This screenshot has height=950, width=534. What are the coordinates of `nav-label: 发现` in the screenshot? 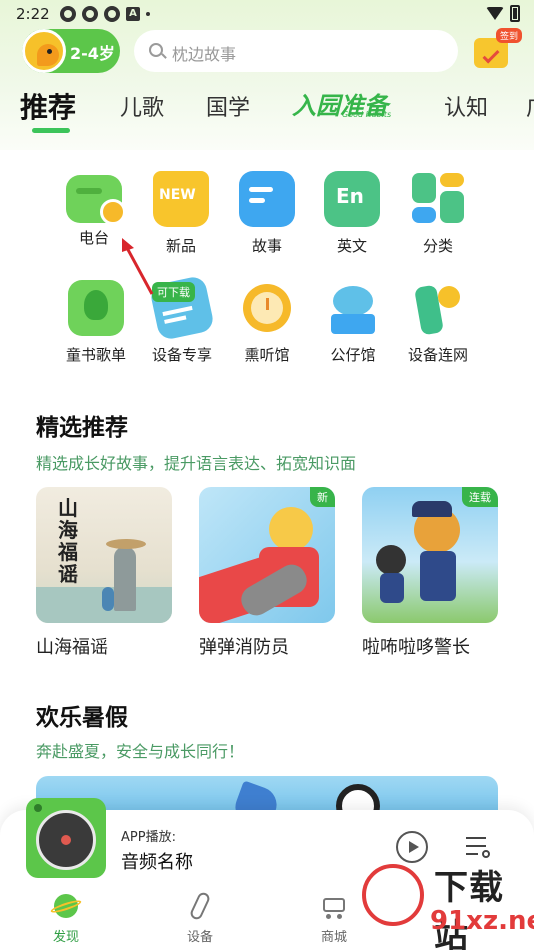 It's located at (65, 937).